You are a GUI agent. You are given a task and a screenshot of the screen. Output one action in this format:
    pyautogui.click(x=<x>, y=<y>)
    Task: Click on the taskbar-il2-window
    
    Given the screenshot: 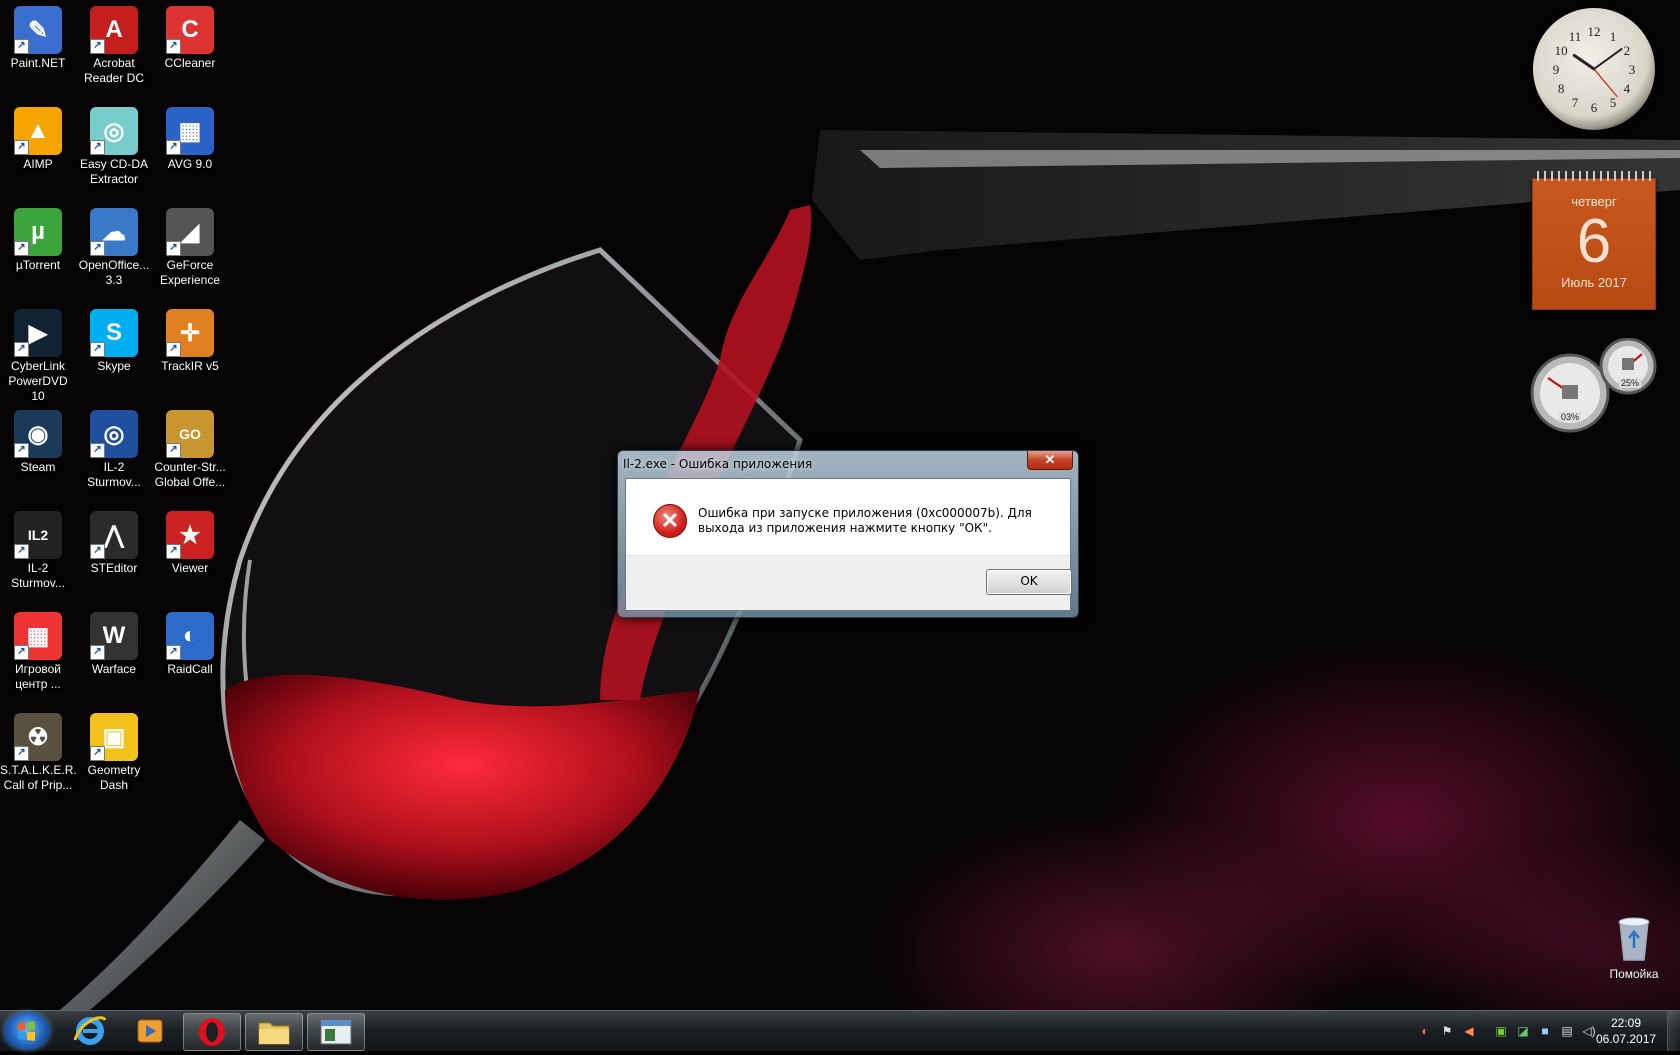 What is the action you would take?
    pyautogui.click(x=336, y=1032)
    